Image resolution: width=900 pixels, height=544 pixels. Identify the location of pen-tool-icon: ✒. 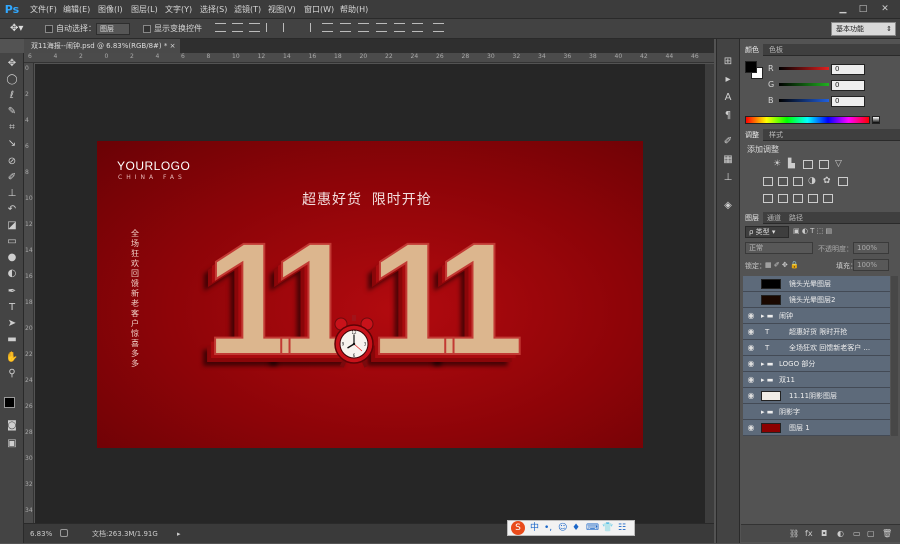
(12, 292).